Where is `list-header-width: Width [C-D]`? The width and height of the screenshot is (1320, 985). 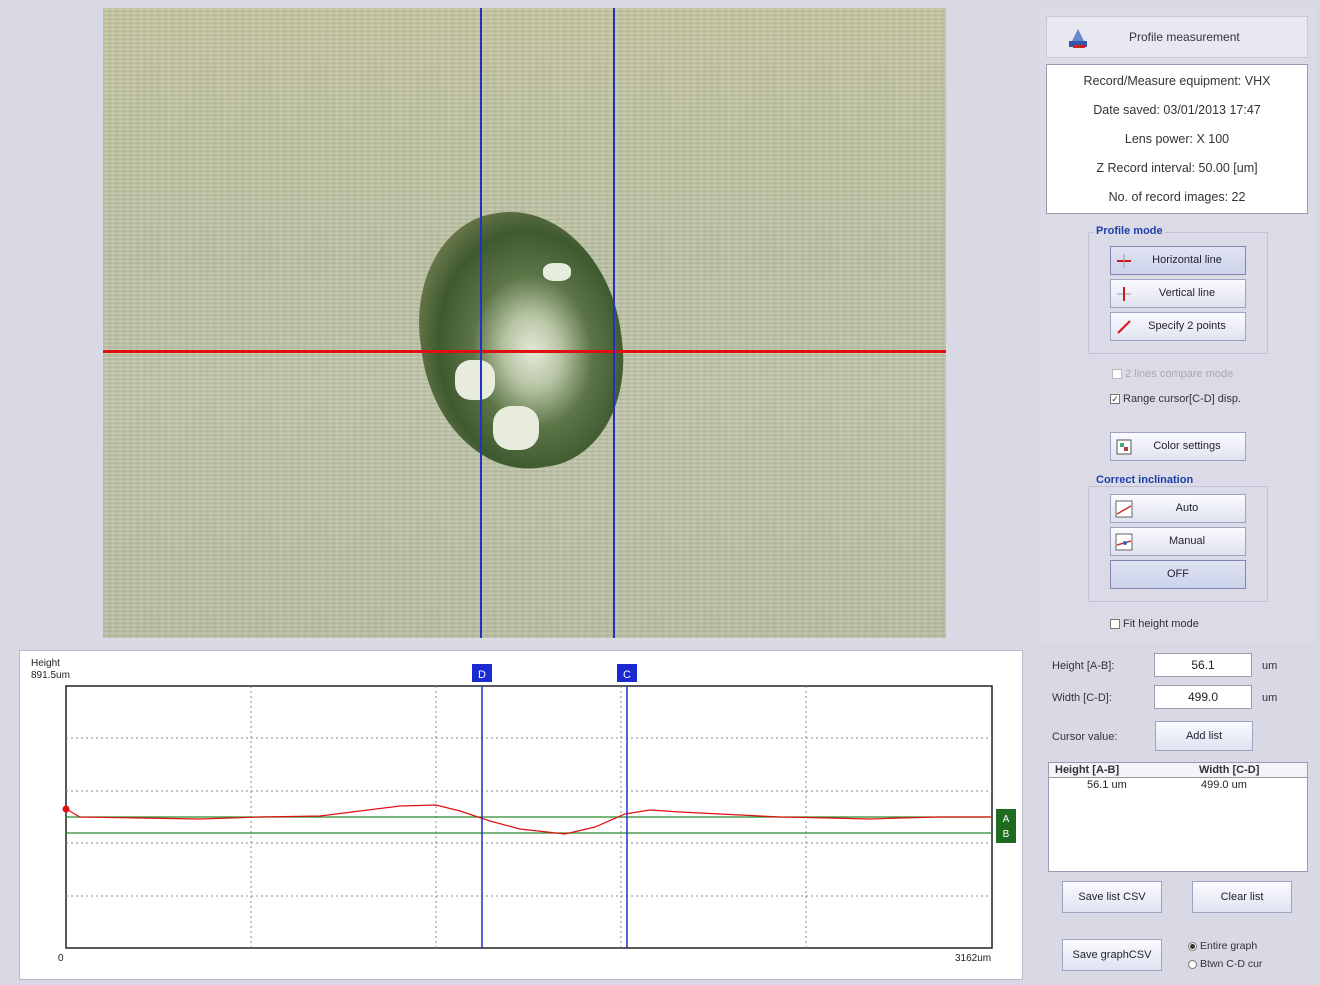
list-header-width: Width [C-D] is located at coordinates (1229, 770).